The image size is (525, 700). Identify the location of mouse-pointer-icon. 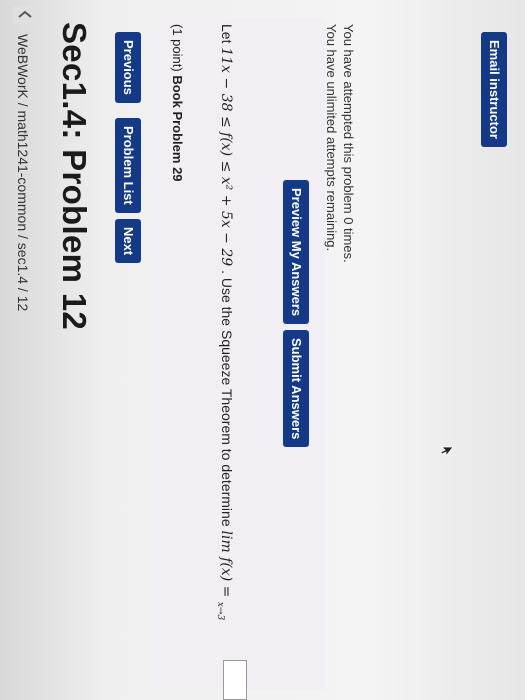
(447, 452).